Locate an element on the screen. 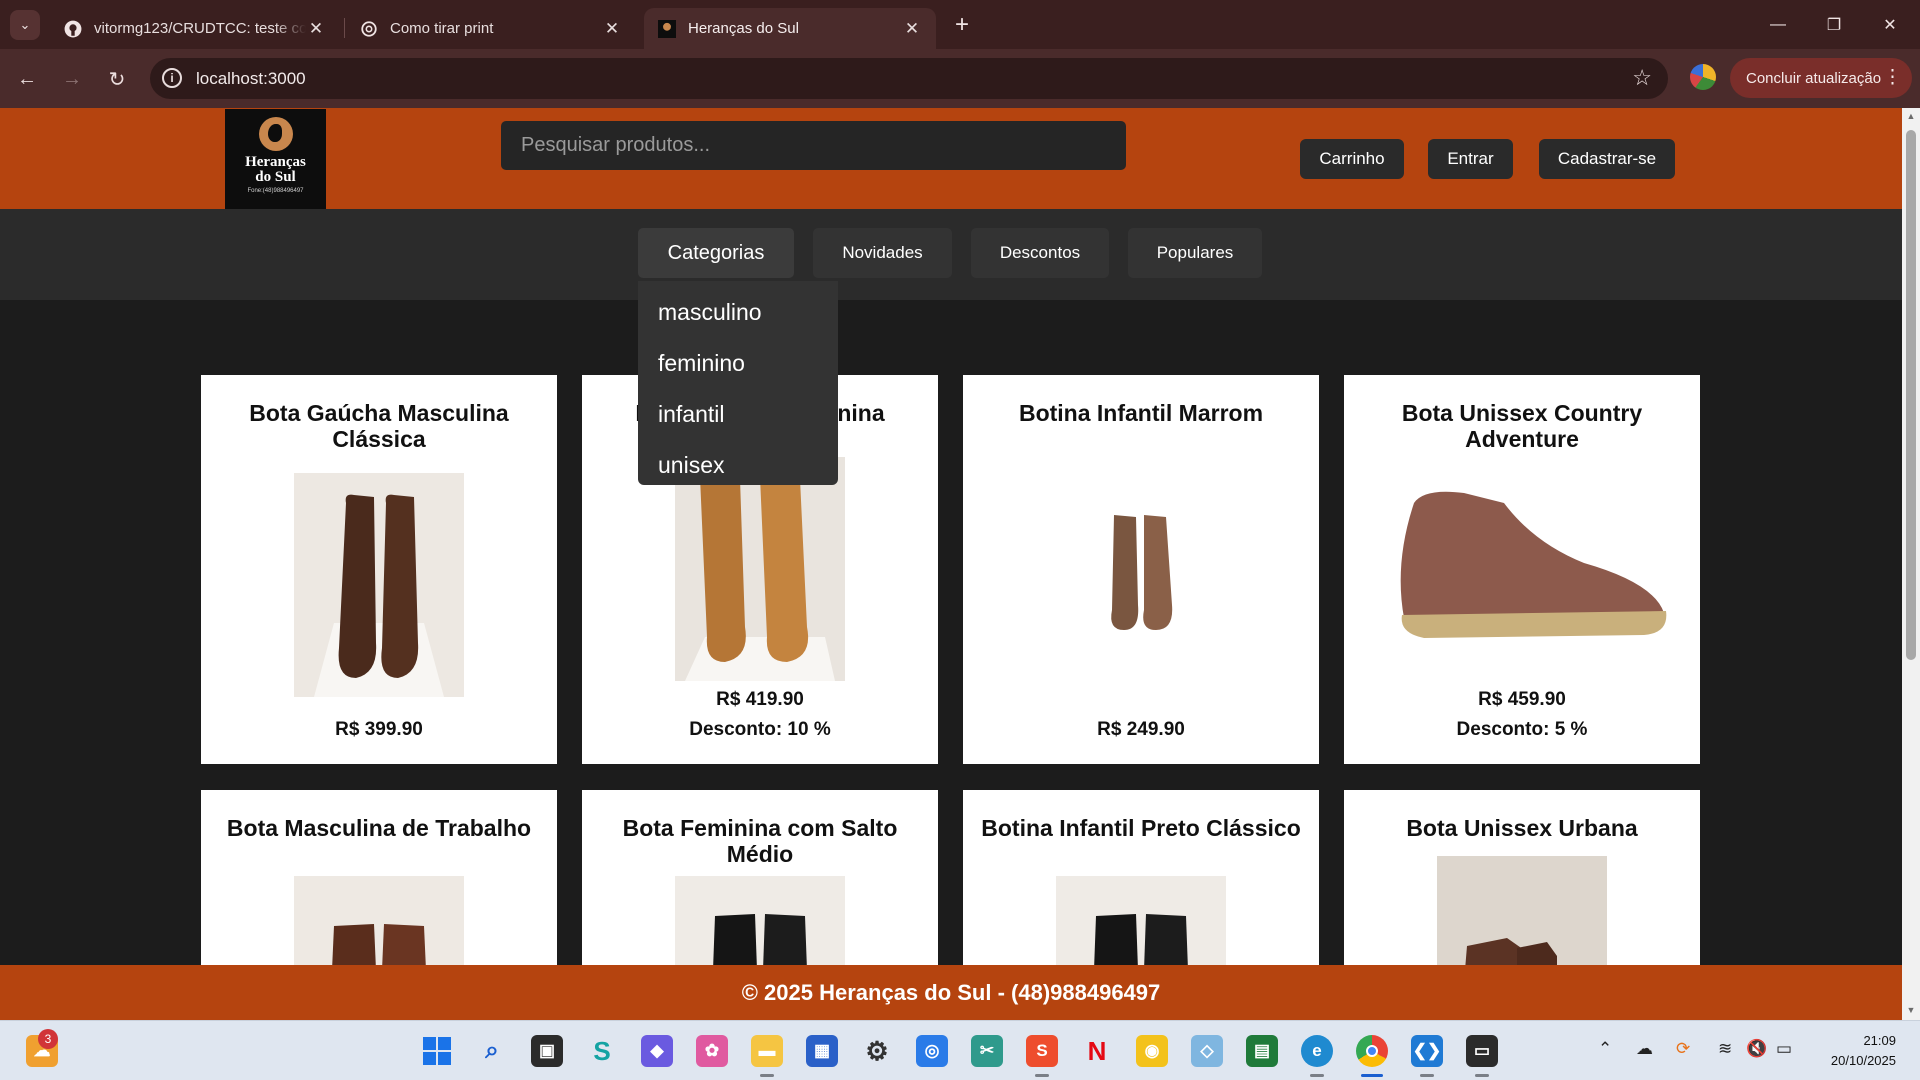  reload-button: ↻ is located at coordinates (117, 79).